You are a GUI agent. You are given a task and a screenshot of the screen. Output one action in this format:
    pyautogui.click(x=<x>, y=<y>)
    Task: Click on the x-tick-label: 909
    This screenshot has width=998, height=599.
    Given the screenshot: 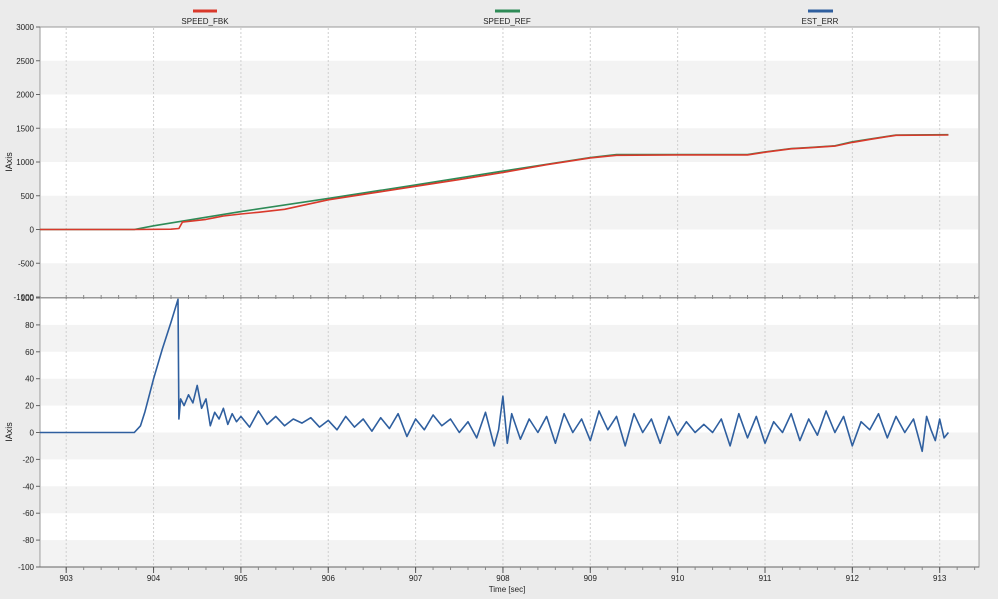 What is the action you would take?
    pyautogui.click(x=591, y=578)
    